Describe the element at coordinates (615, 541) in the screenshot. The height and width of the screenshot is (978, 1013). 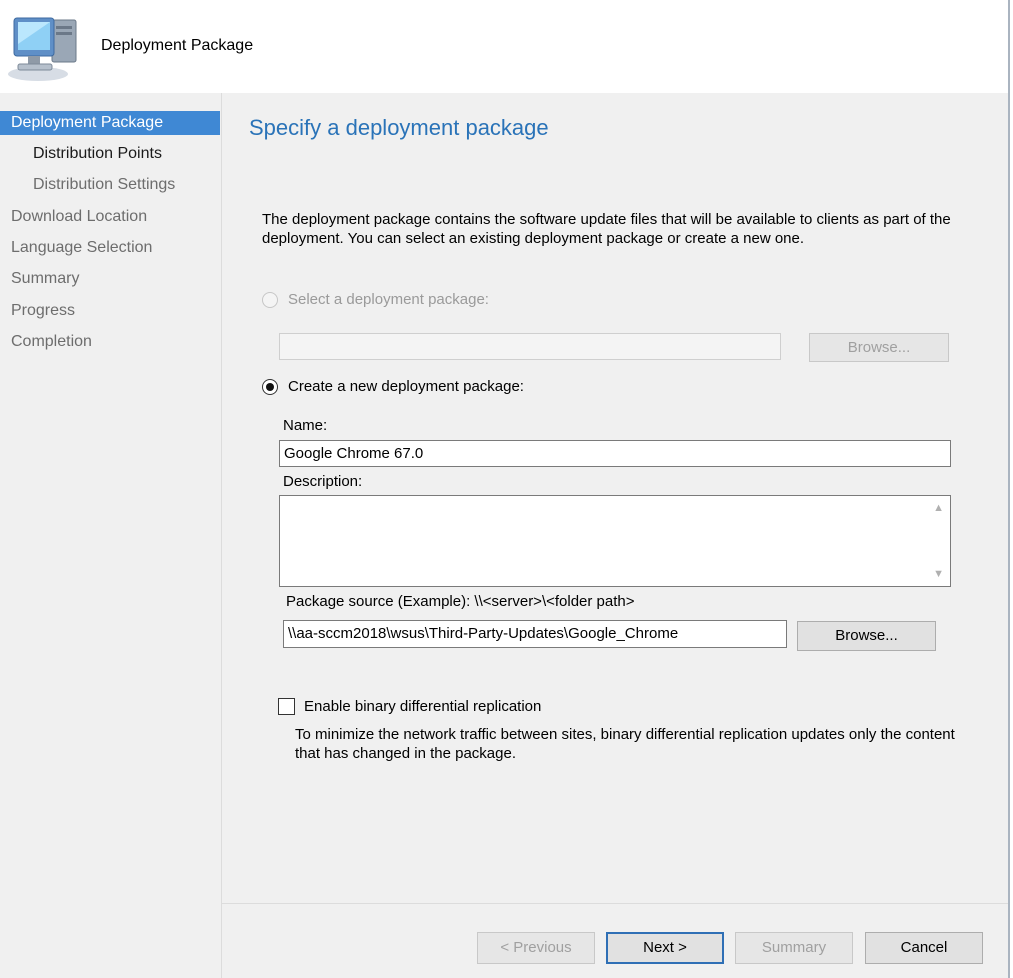
I see `description-field: ▲ ▼` at that location.